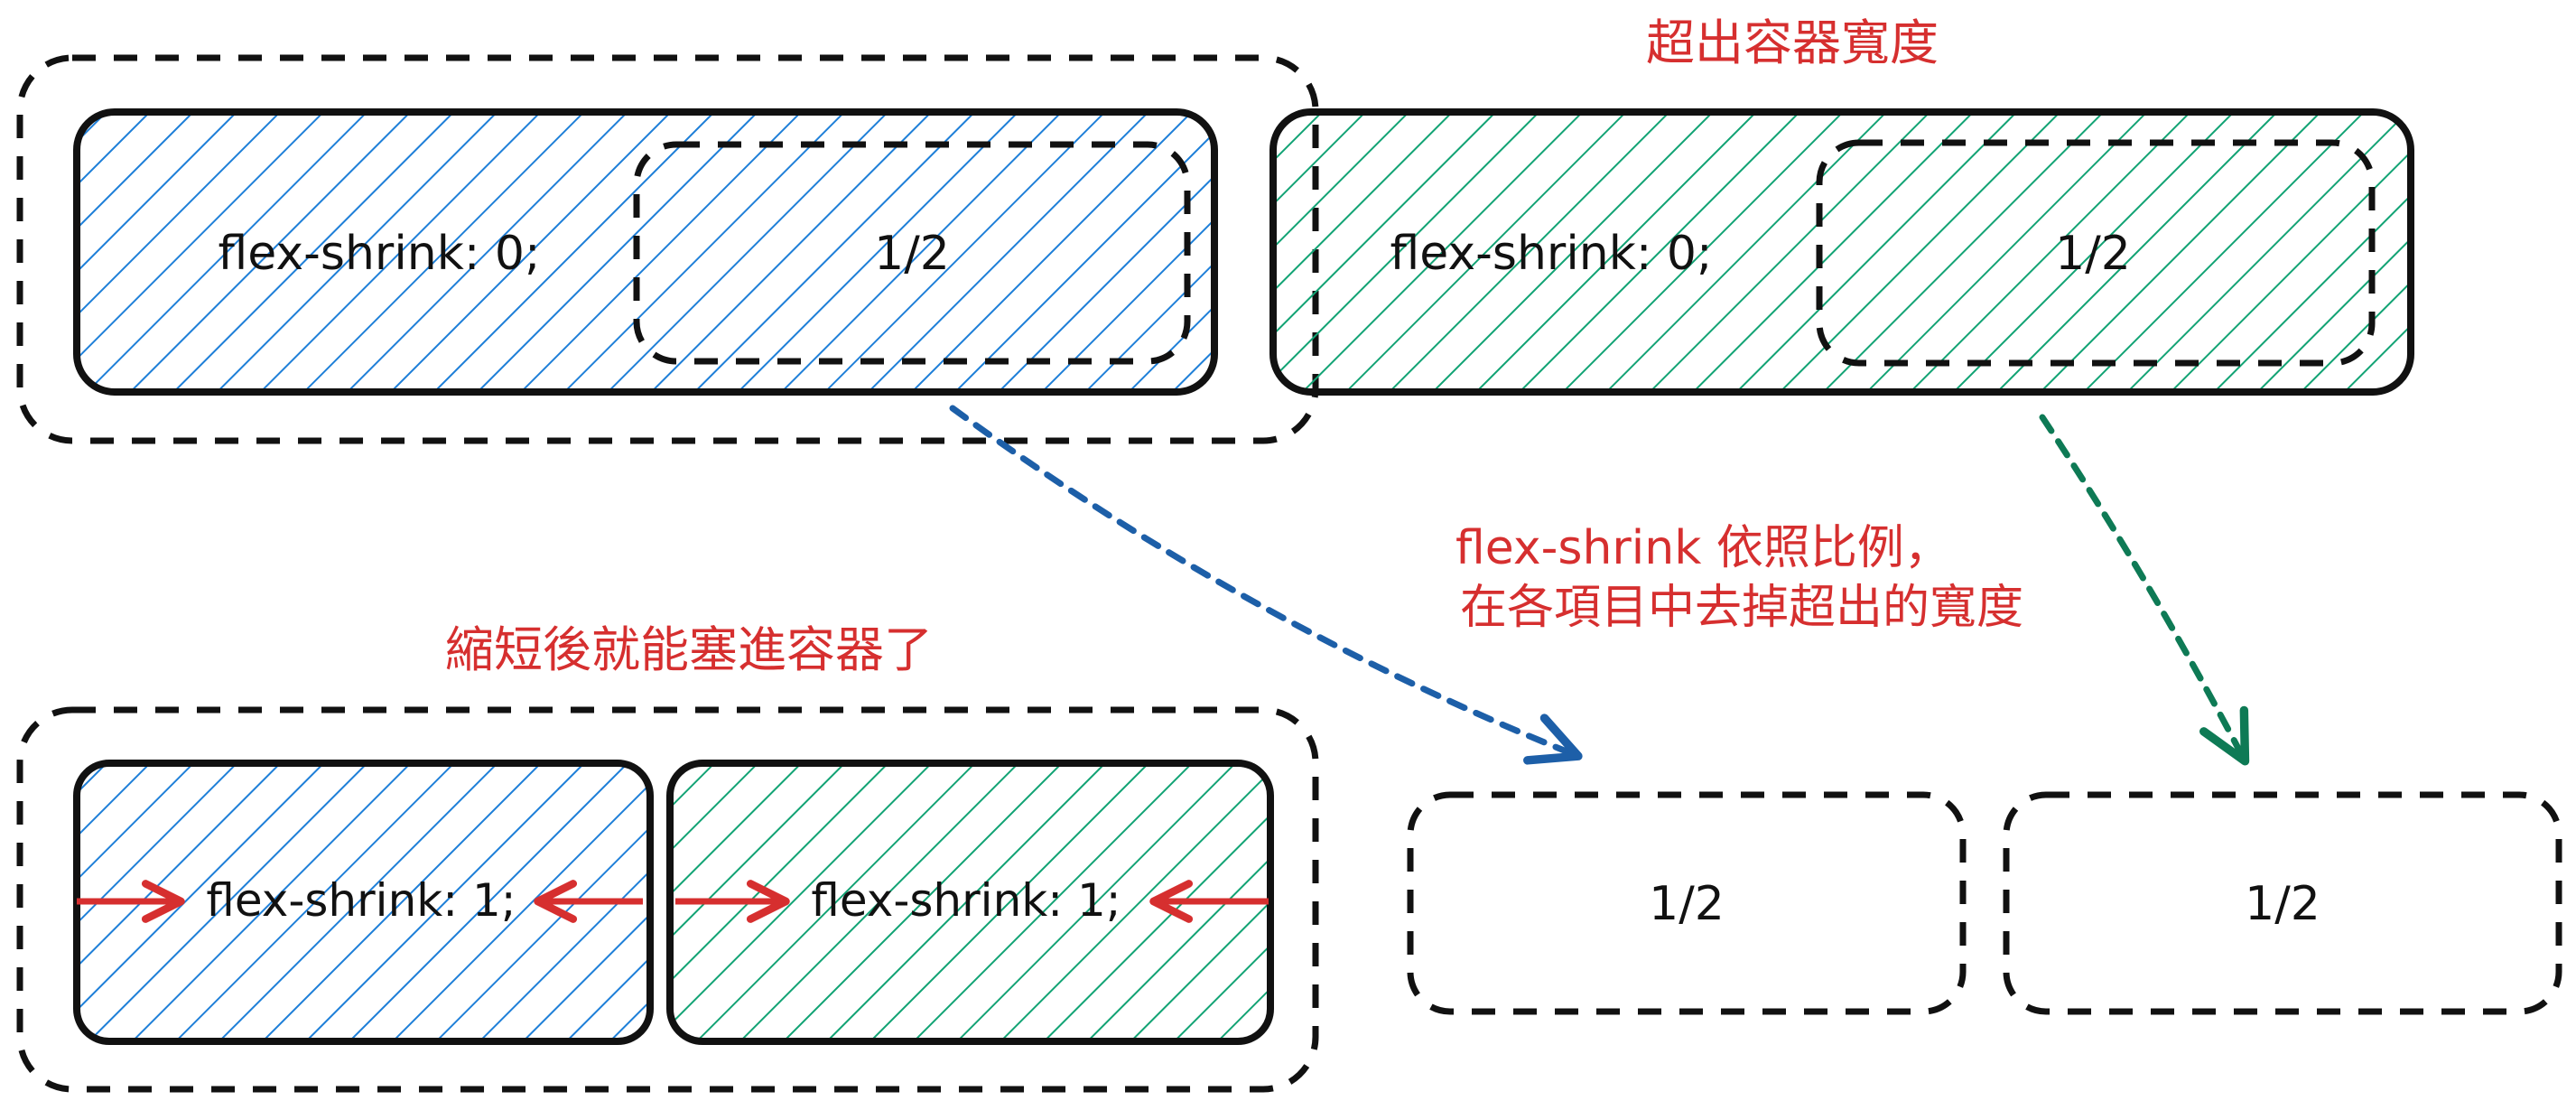 The height and width of the screenshot is (1110, 2576). I want to click on top-left-half-label: 1/2, so click(912, 254).